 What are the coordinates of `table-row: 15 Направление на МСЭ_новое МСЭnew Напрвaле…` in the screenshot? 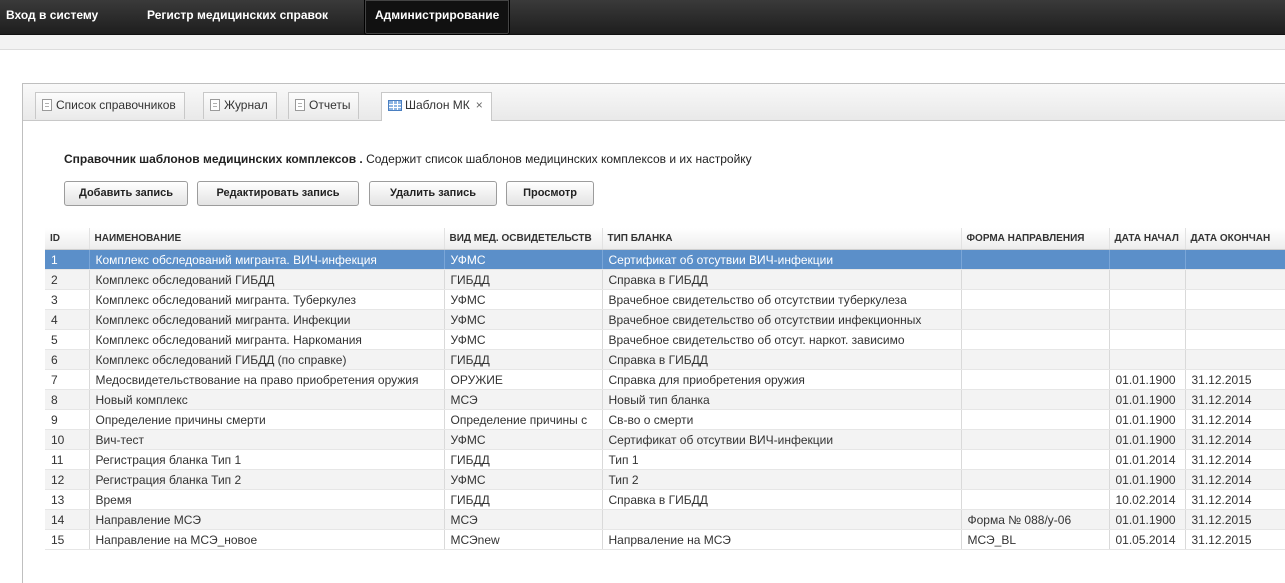 It's located at (665, 539).